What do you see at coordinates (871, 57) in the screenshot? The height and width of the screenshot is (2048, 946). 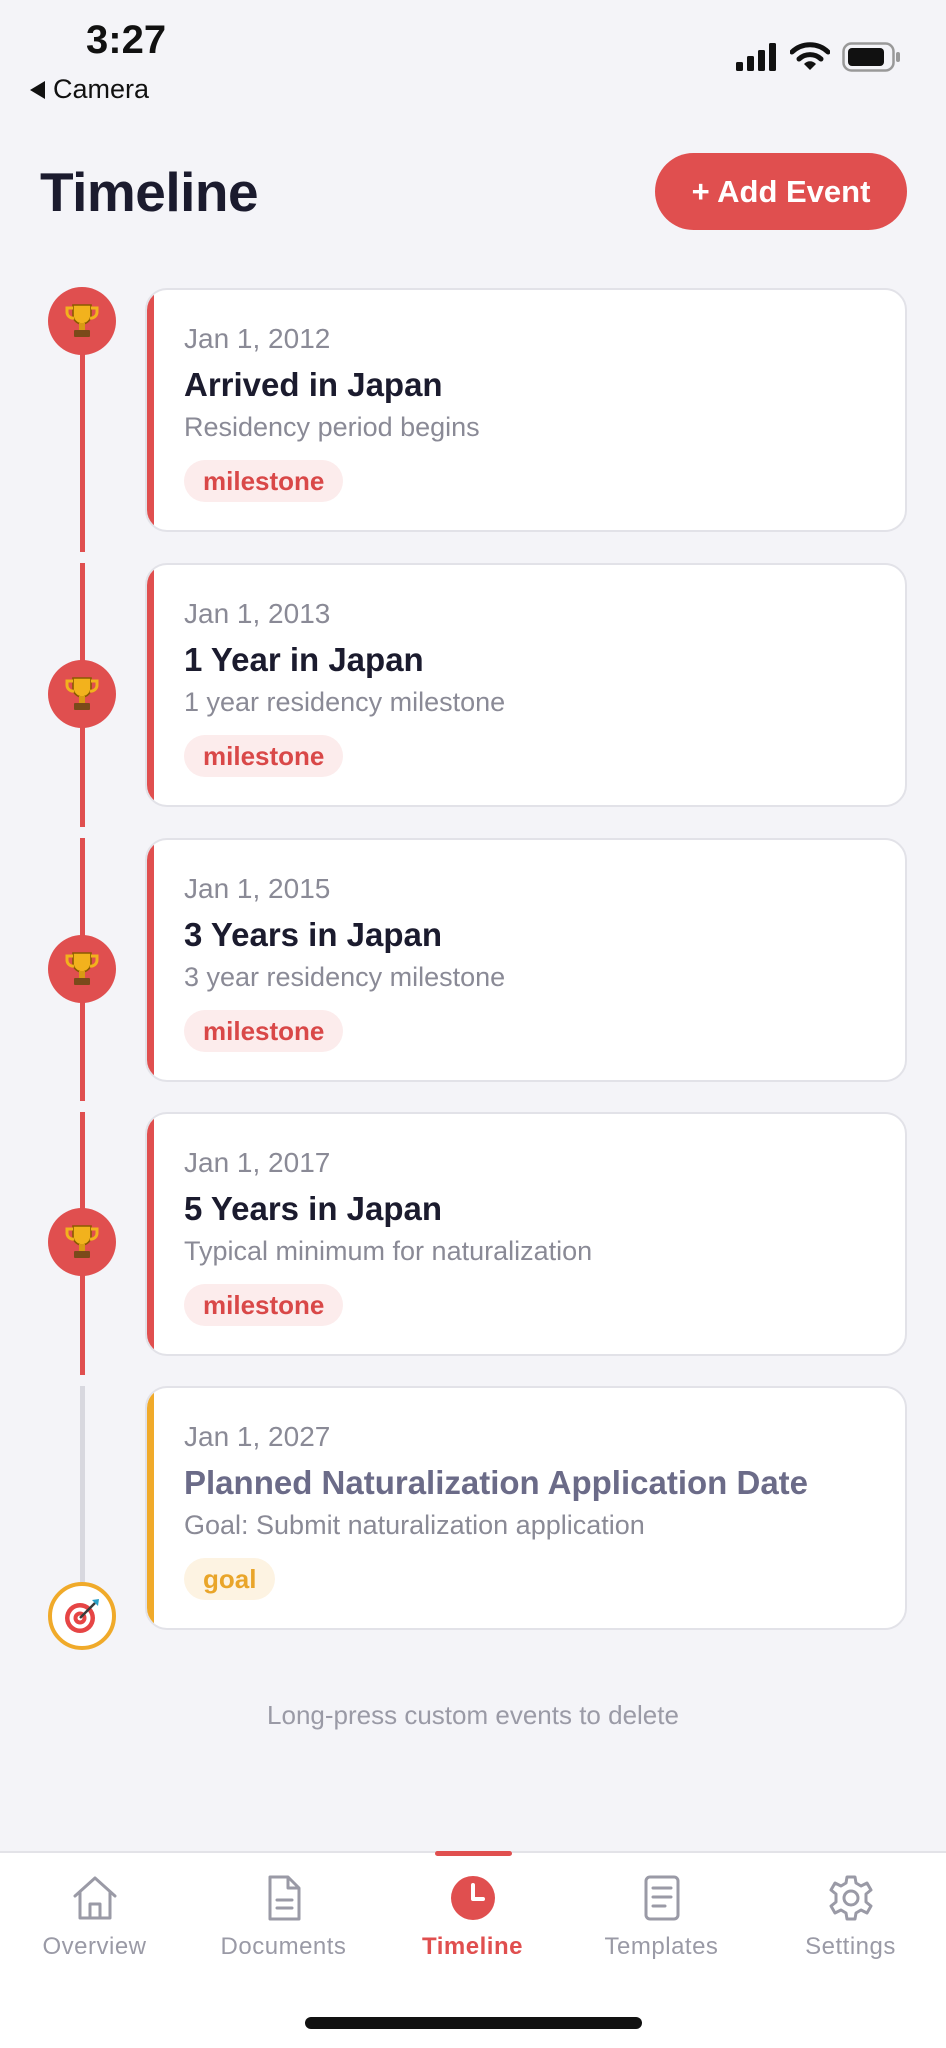 I see `battery-icon` at bounding box center [871, 57].